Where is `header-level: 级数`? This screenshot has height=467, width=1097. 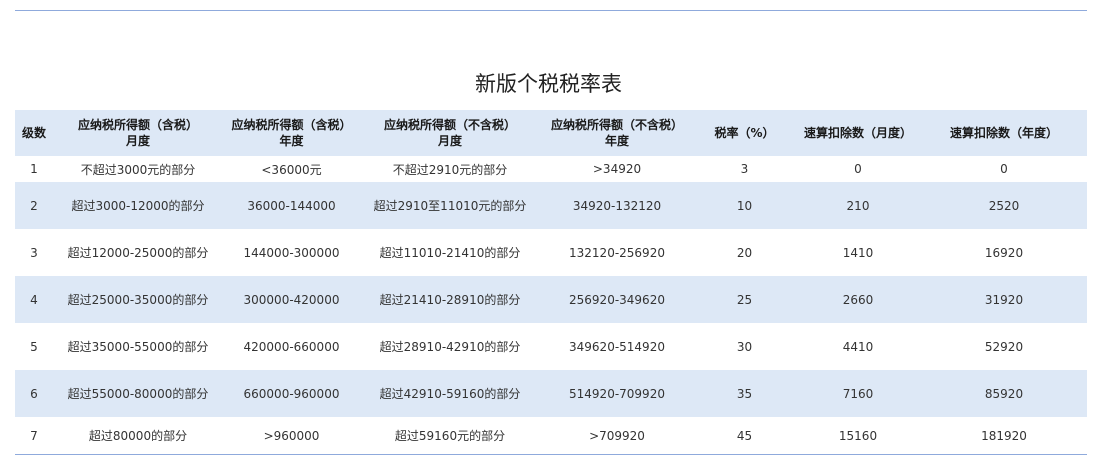
header-level: 级数 is located at coordinates (33, 133).